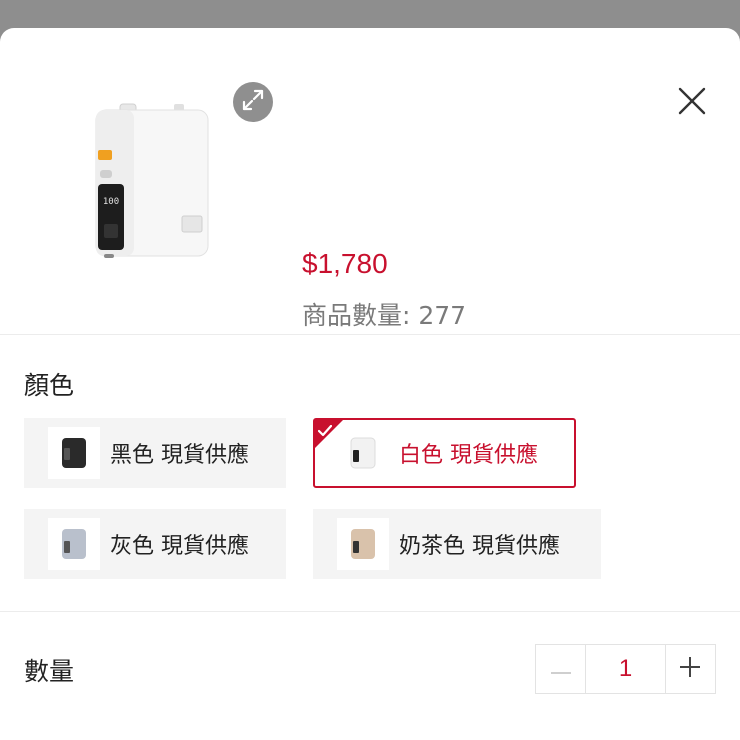  What do you see at coordinates (153, 191) in the screenshot?
I see `product-image: 100` at bounding box center [153, 191].